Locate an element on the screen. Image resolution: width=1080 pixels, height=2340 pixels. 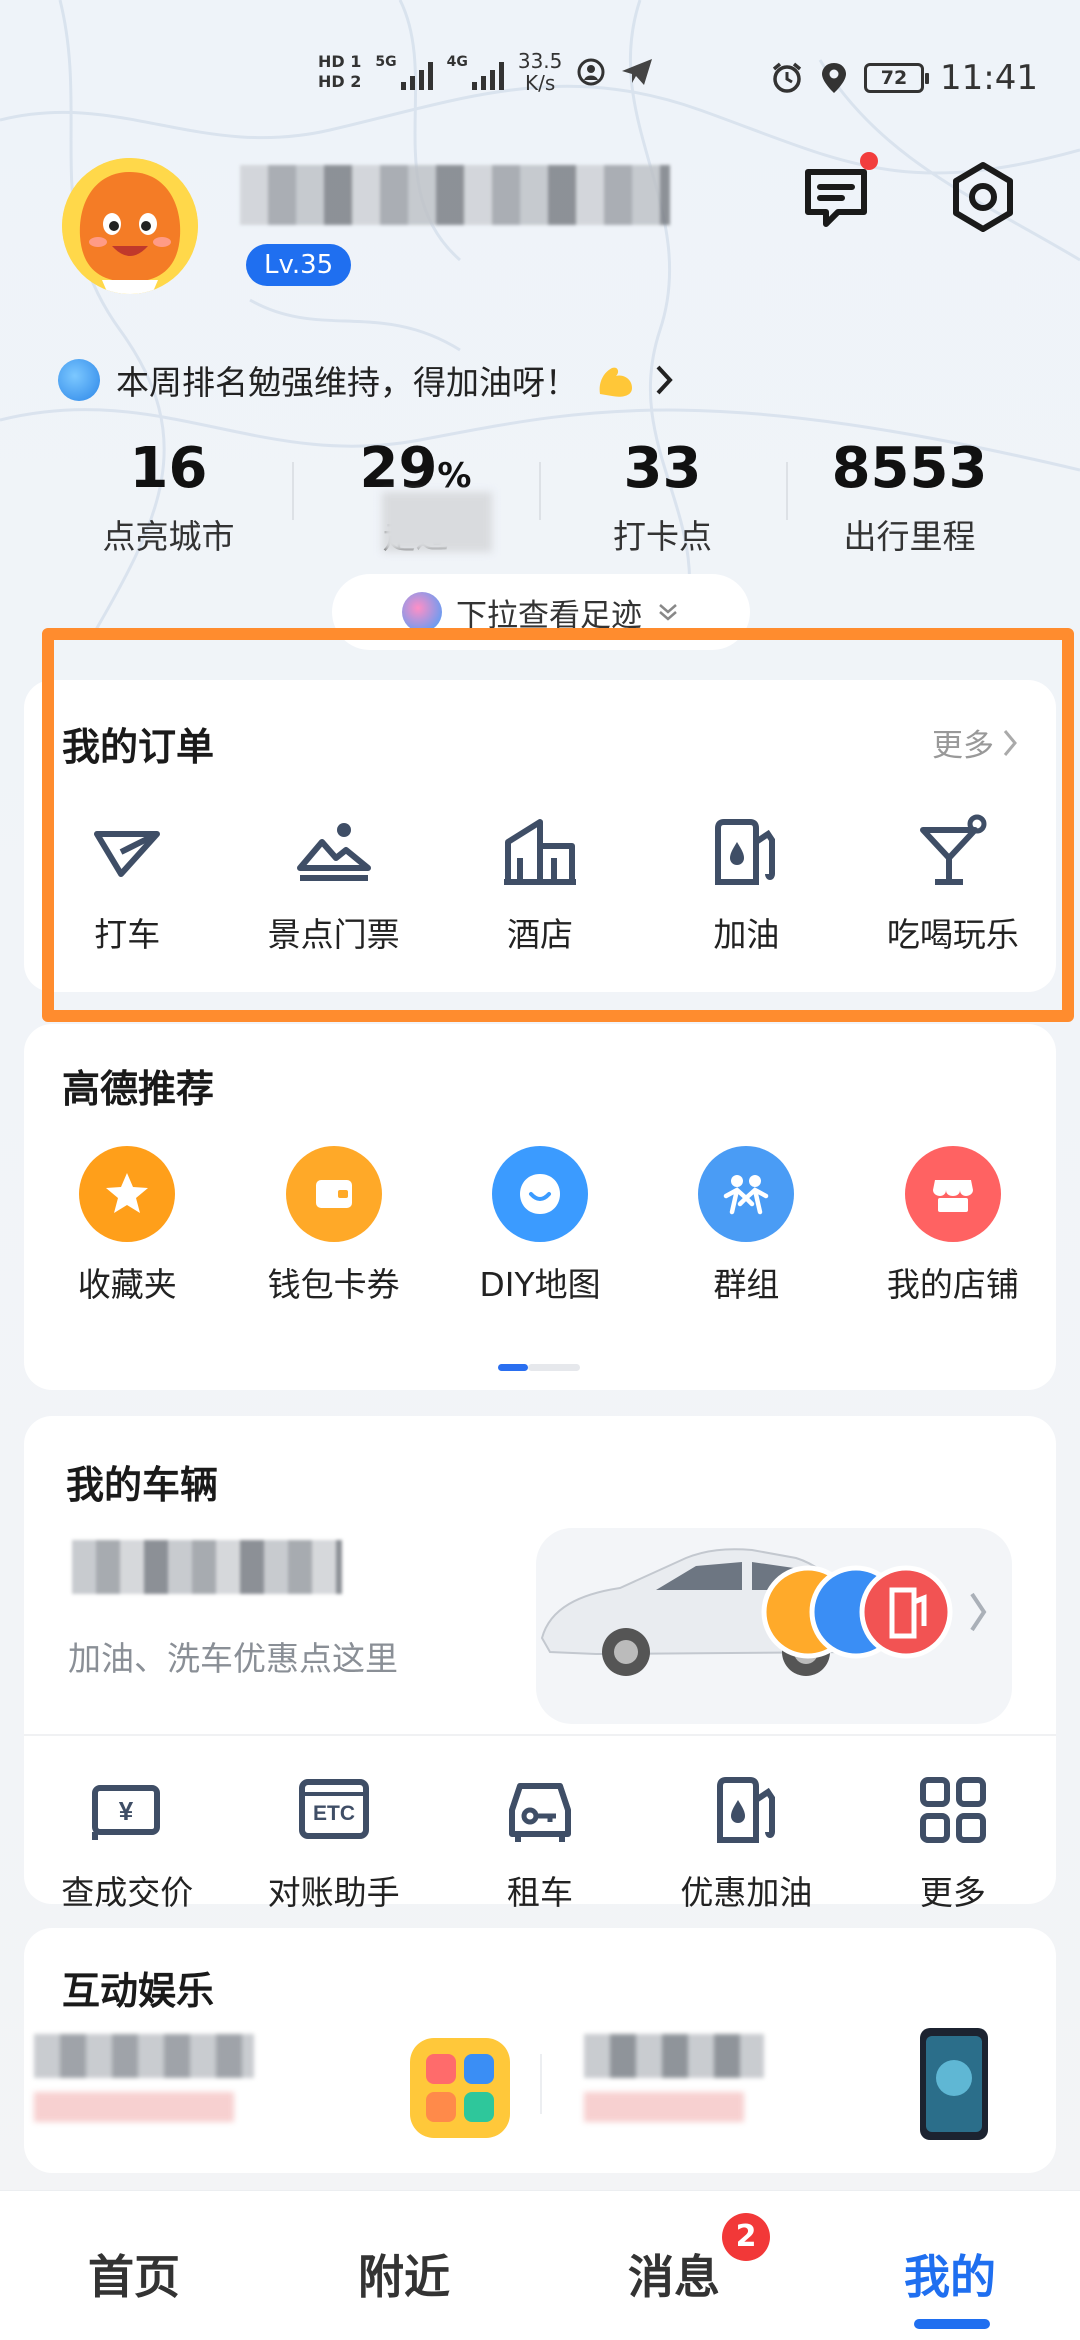
rank-text: 本周排名勉强维持，得加油呀！ is located at coordinates (347, 382).